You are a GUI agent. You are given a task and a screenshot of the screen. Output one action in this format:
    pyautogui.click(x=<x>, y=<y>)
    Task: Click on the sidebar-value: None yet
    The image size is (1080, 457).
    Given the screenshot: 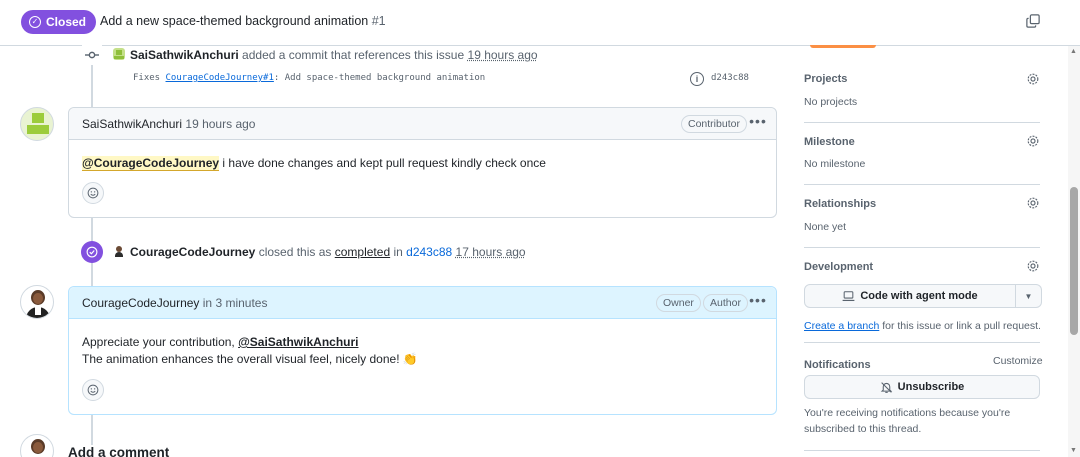 What is the action you would take?
    pyautogui.click(x=825, y=227)
    